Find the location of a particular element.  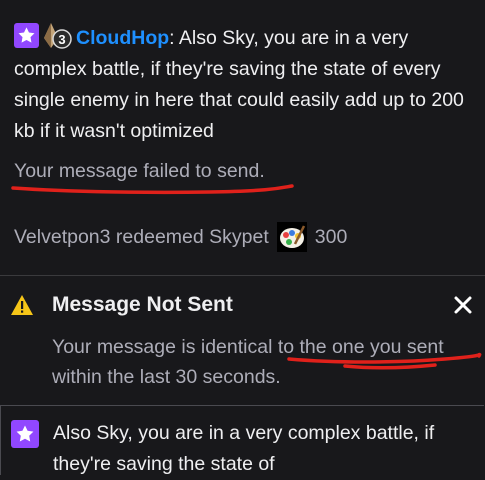

warning-icon is located at coordinates (22, 305).